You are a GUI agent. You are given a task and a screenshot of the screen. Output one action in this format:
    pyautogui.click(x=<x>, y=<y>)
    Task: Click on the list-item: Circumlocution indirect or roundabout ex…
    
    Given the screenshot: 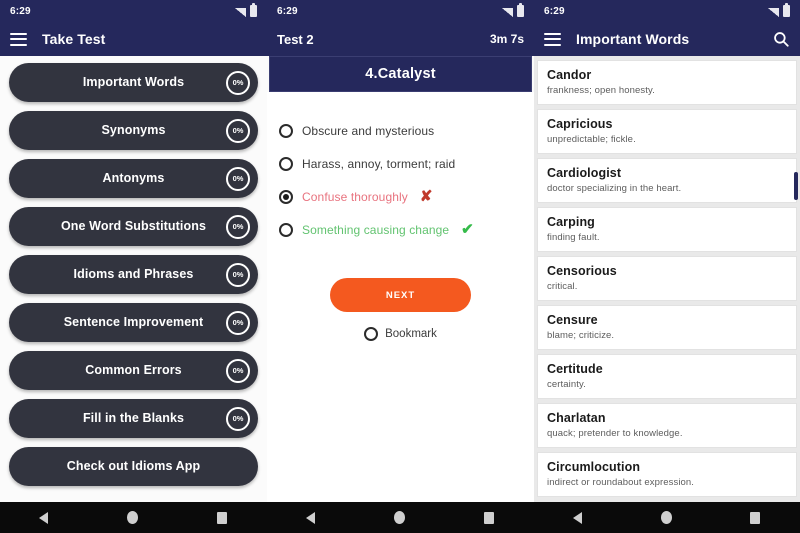 What is the action you would take?
    pyautogui.click(x=667, y=474)
    